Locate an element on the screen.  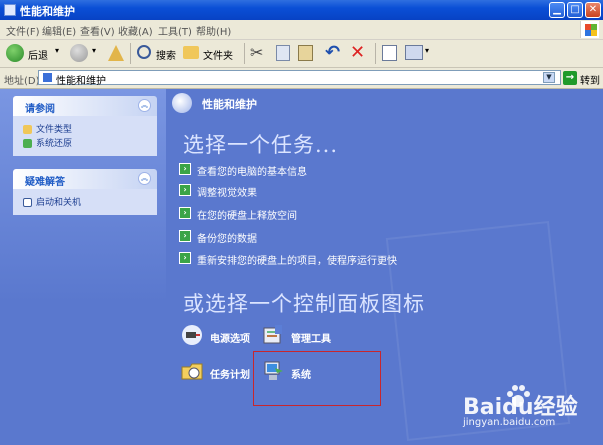
close-button: ✕ is located at coordinates (593, 10).